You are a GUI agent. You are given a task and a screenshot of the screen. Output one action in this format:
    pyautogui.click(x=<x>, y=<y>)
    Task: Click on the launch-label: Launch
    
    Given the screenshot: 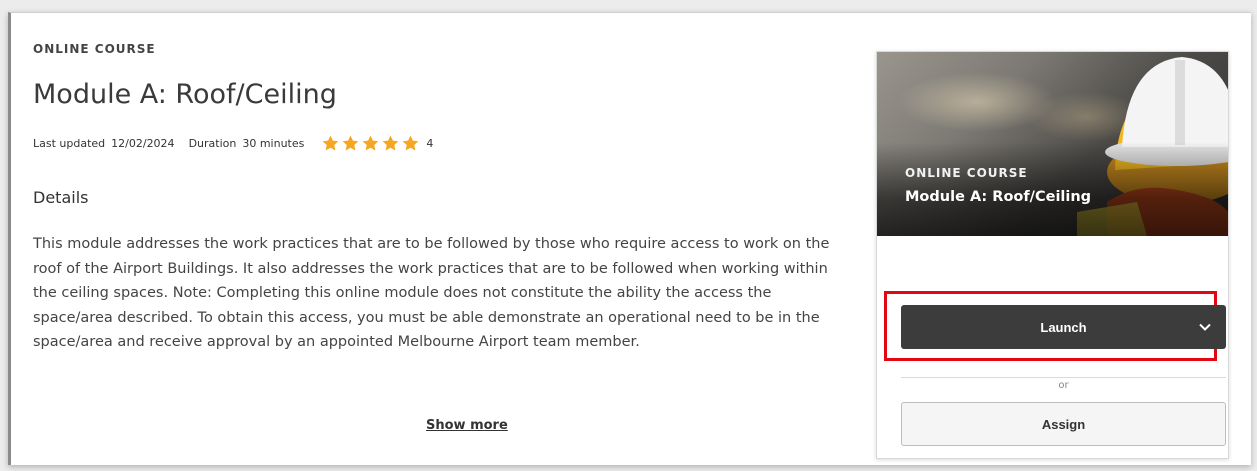 What is the action you would take?
    pyautogui.click(x=1063, y=327)
    